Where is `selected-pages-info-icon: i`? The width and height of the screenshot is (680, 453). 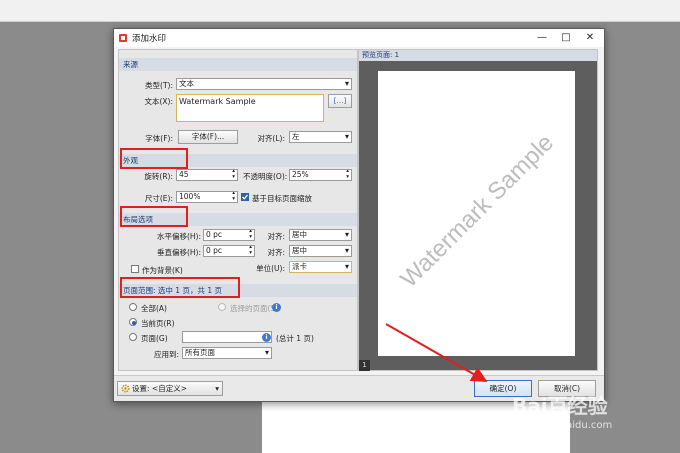 selected-pages-info-icon: i is located at coordinates (276, 307).